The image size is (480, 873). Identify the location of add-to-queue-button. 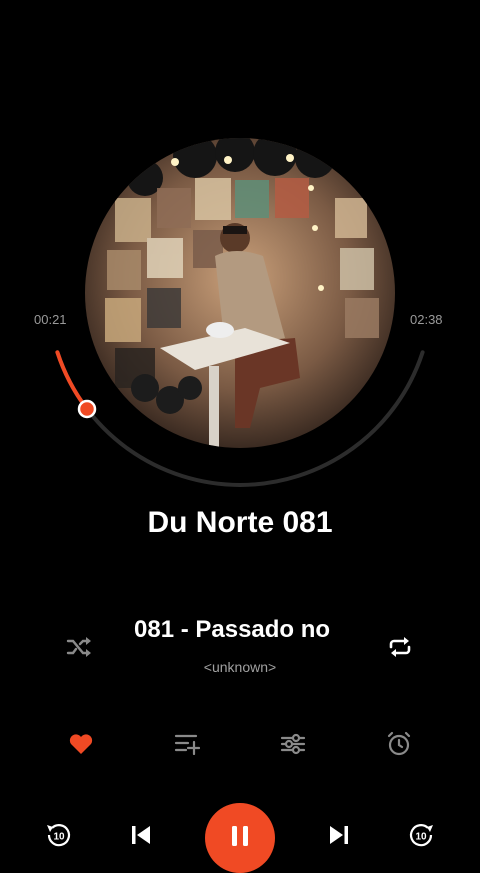
(187, 744).